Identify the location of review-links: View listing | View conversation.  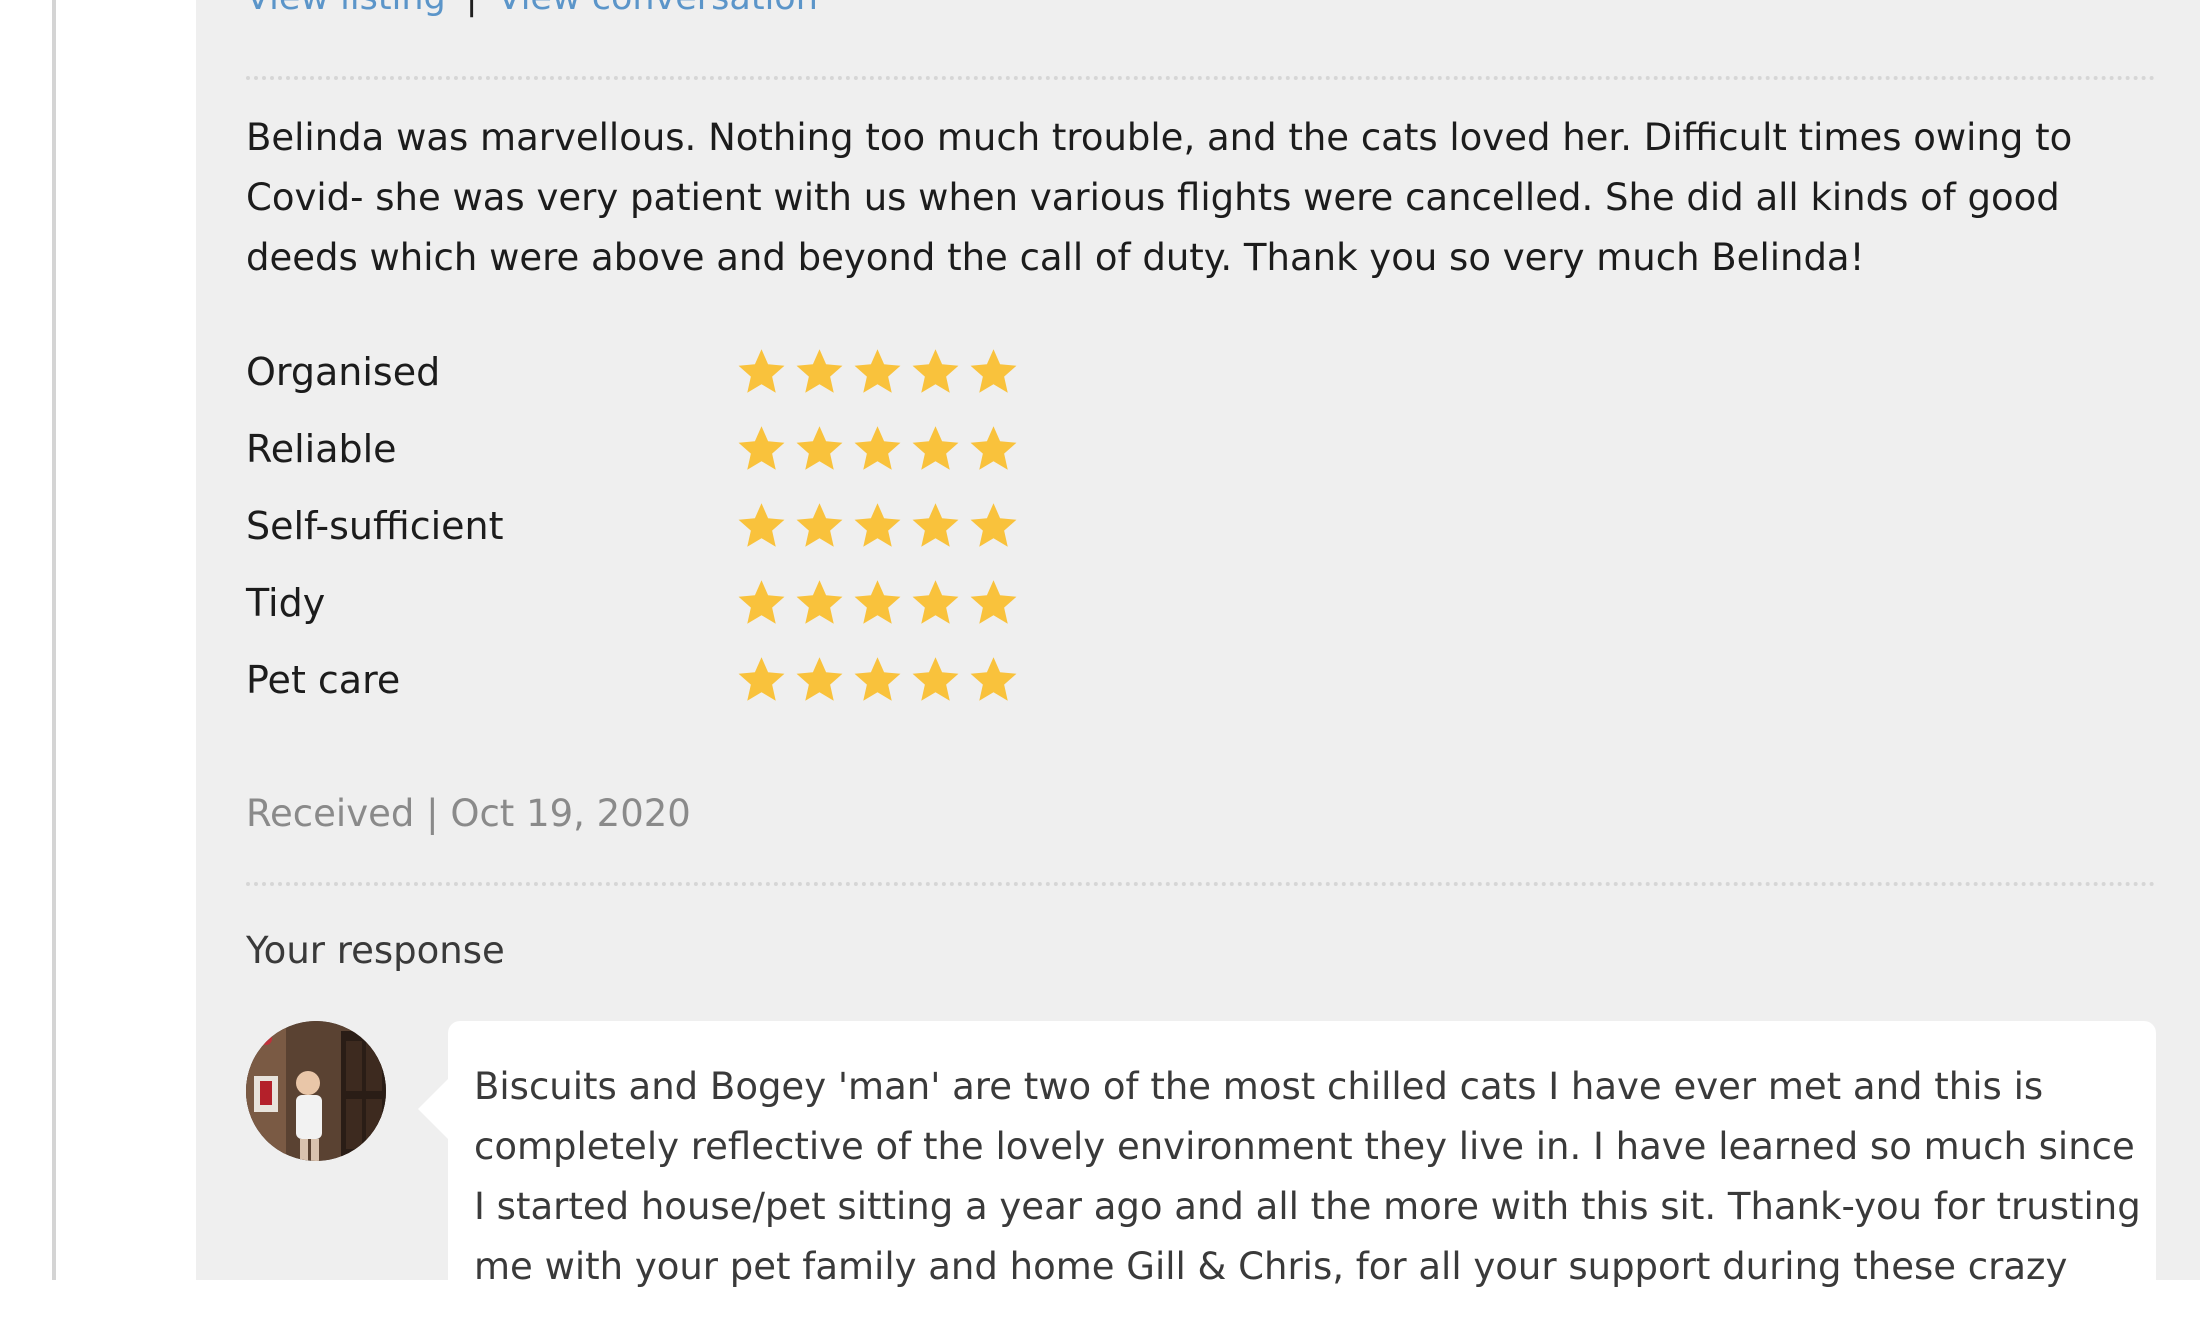
(532, 9).